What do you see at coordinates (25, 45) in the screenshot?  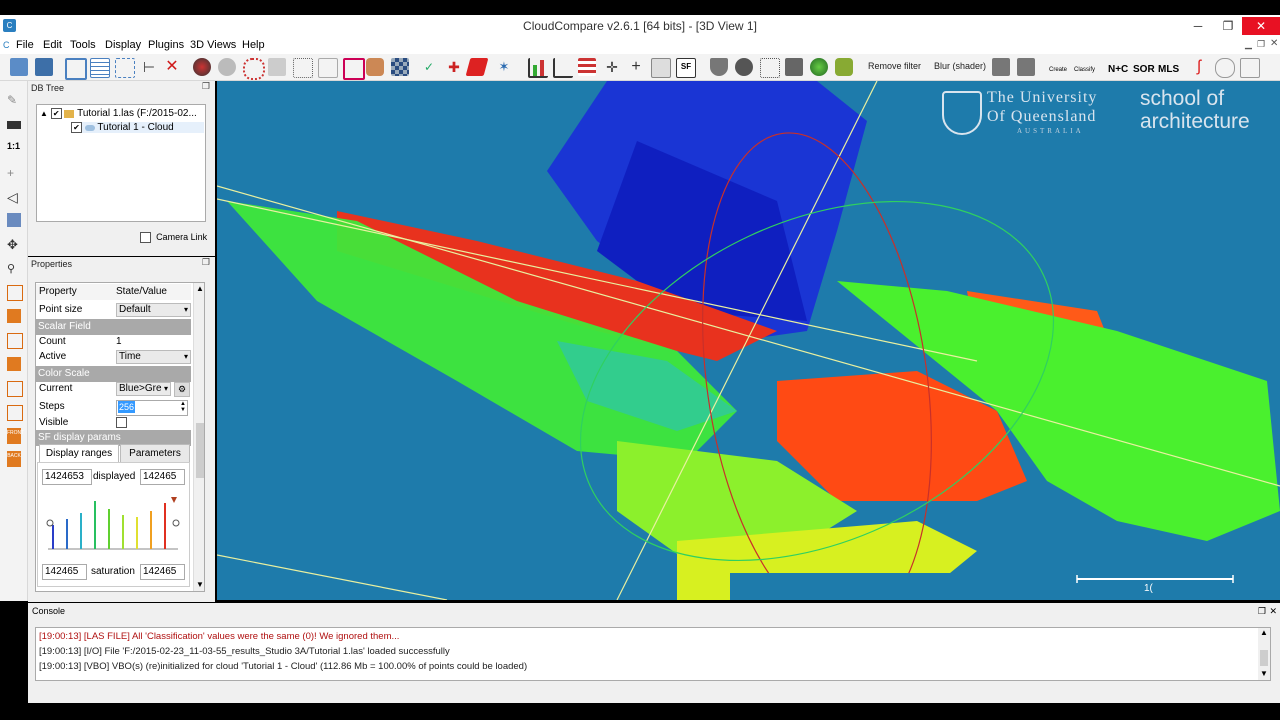 I see `menu-file: File` at bounding box center [25, 45].